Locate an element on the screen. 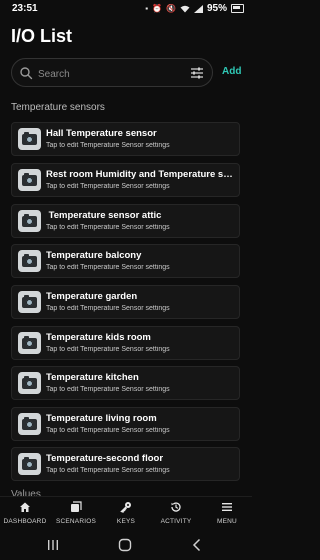 Image resolution: width=320 pixels, height=560 pixels. home-button-icon is located at coordinates (125, 545).